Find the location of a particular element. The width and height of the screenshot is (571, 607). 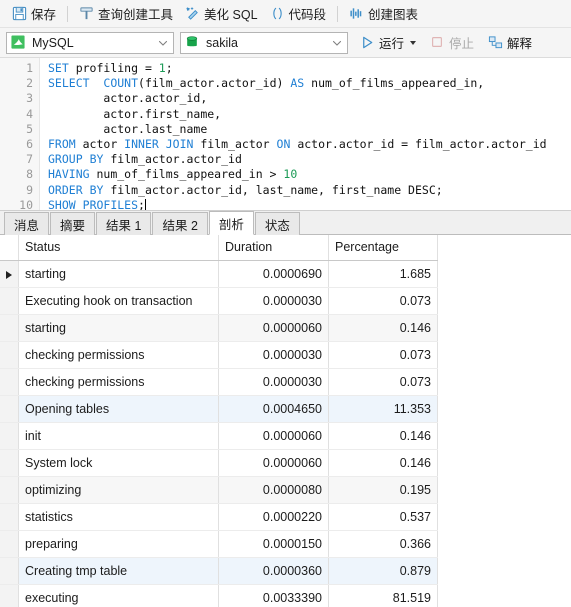

save-icon is located at coordinates (19, 13).